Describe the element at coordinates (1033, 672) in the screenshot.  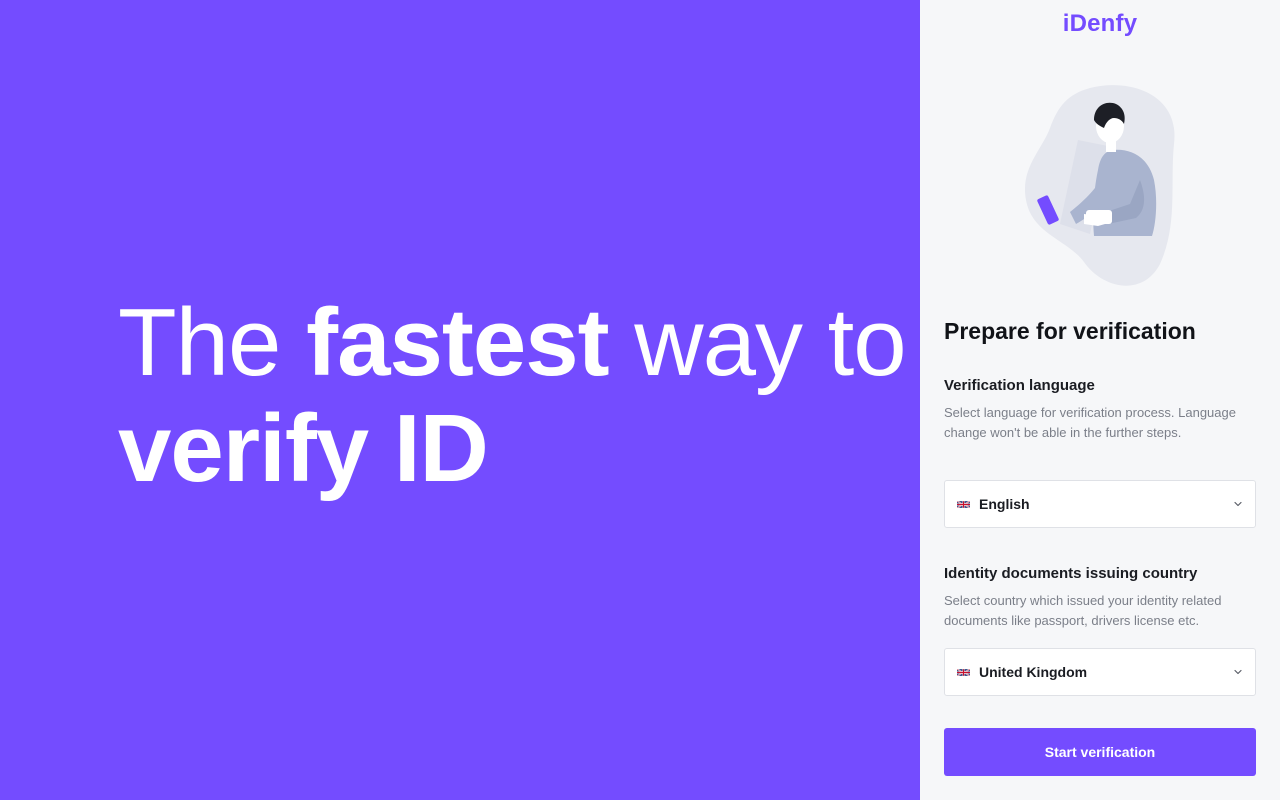
I see `country-select-value: United Kingdom` at that location.